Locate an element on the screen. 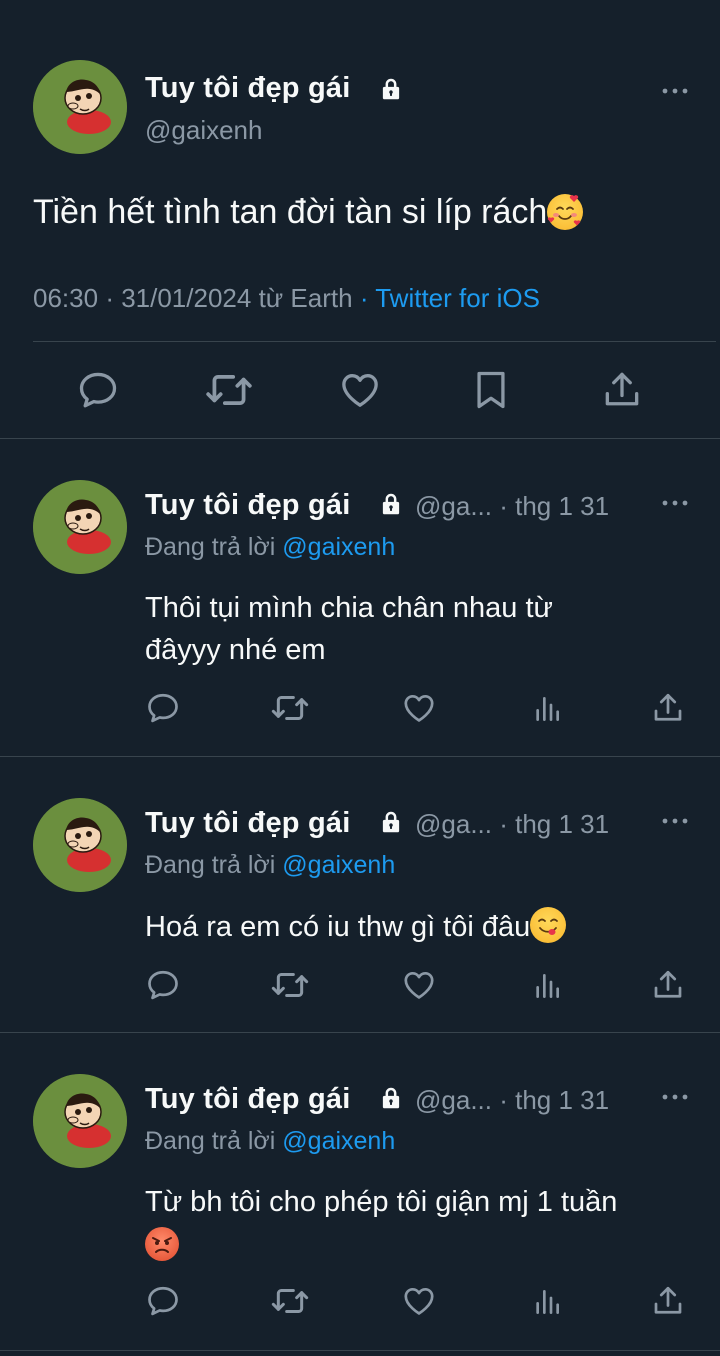 This screenshot has height=1356, width=720. tweet-source-link: Twitter for iOS is located at coordinates (457, 298).